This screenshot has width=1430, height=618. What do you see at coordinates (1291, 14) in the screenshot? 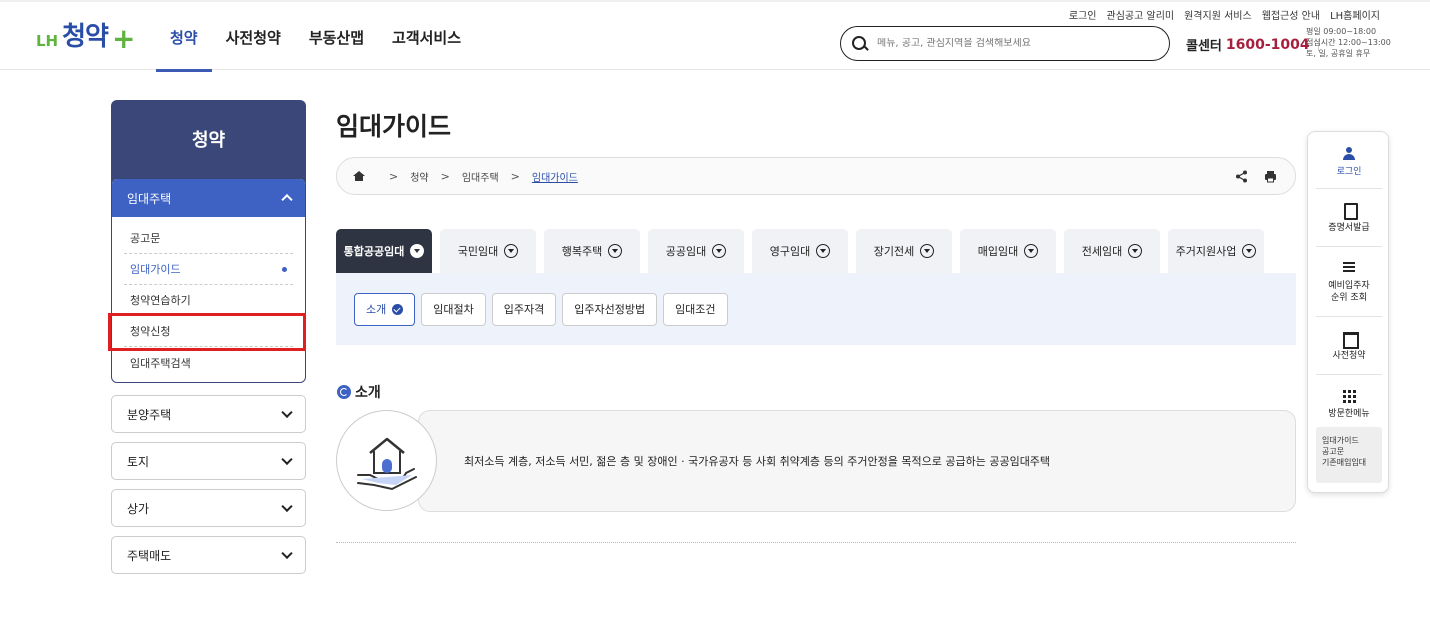
I see `util-accessibility: 웹접근성 안내` at bounding box center [1291, 14].